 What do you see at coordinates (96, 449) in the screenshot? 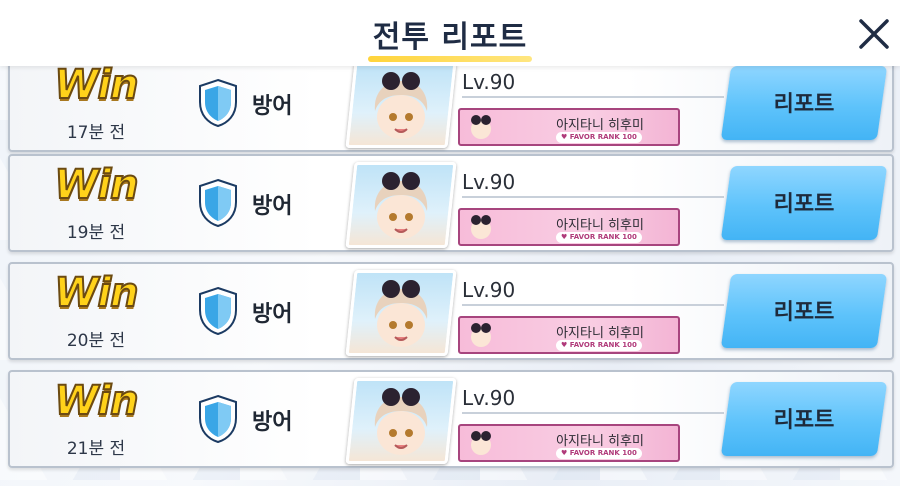
I see `time-ago: 21분 전` at bounding box center [96, 449].